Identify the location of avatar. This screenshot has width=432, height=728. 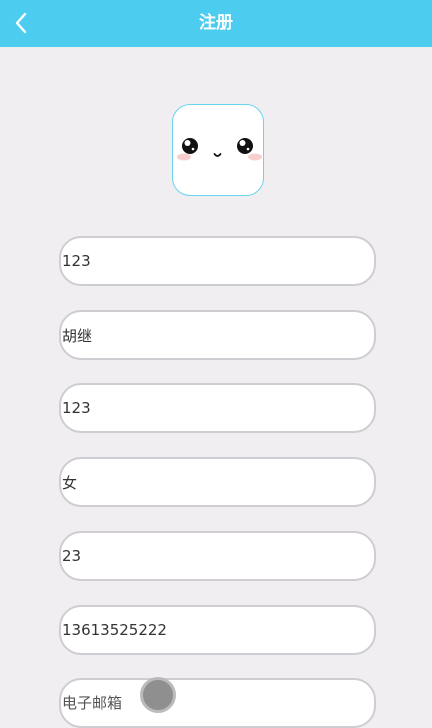
(218, 150).